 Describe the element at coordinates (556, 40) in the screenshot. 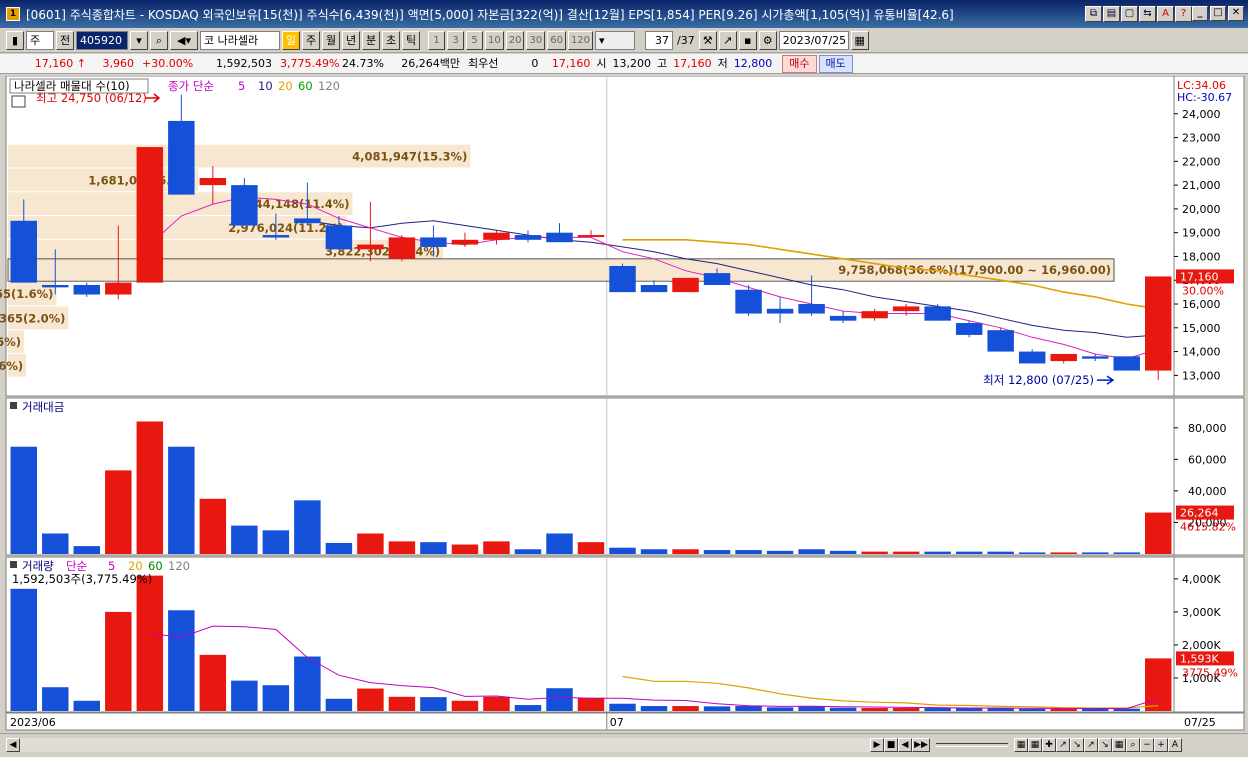

I see `interval-button: 60` at that location.